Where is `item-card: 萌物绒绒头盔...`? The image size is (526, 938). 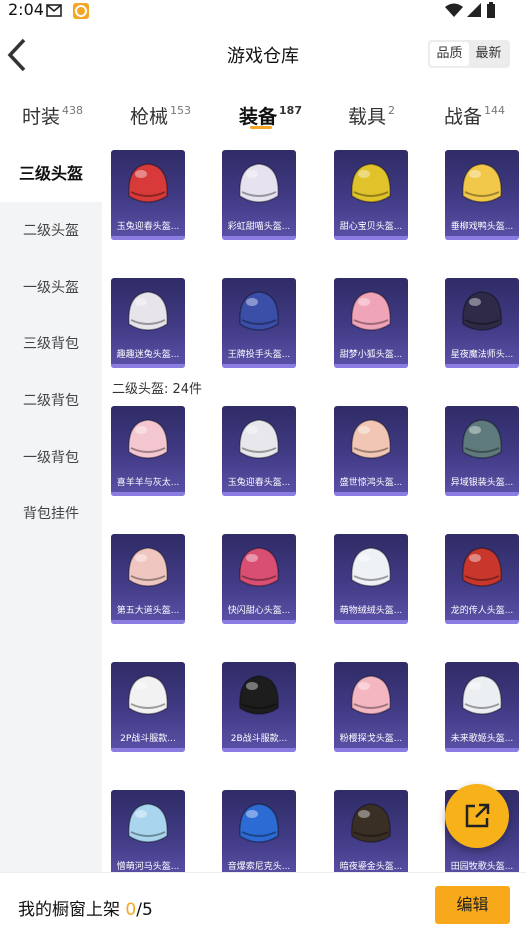
item-card: 萌物绒绒头盔... is located at coordinates (371, 579).